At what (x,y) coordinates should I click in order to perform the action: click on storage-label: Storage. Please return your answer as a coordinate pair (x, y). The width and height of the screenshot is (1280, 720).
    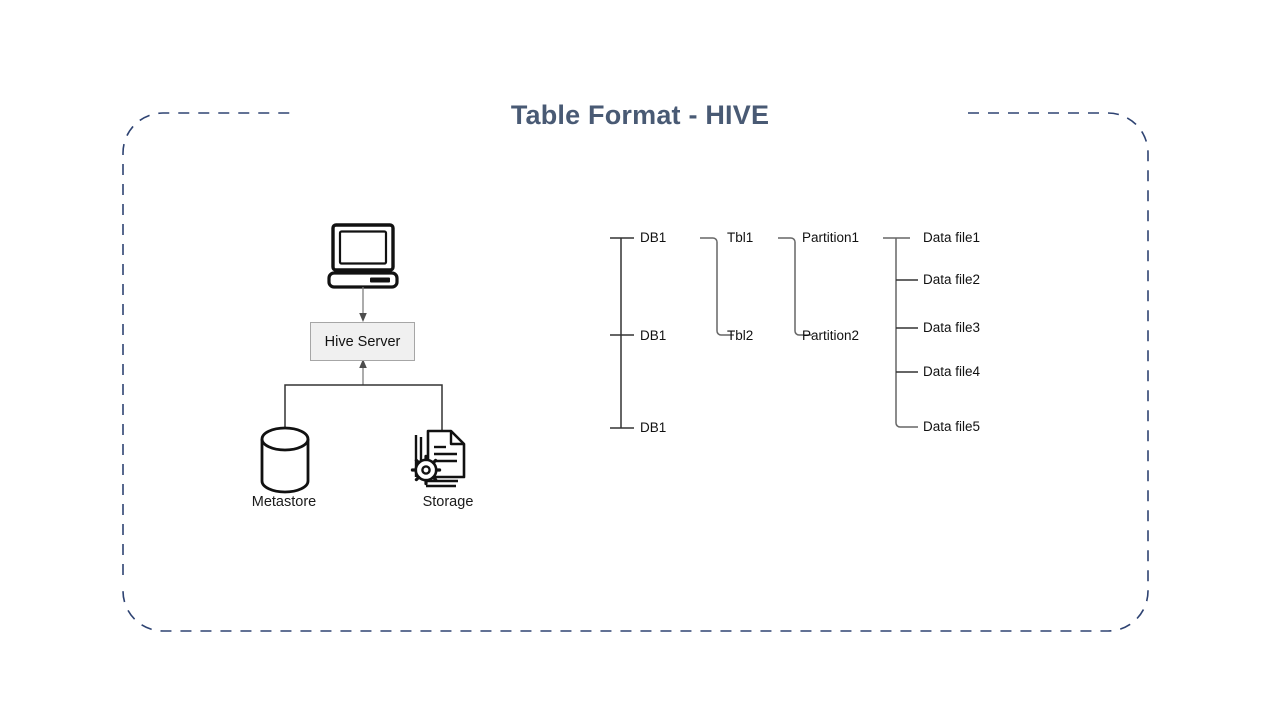
    Looking at the image, I should click on (448, 502).